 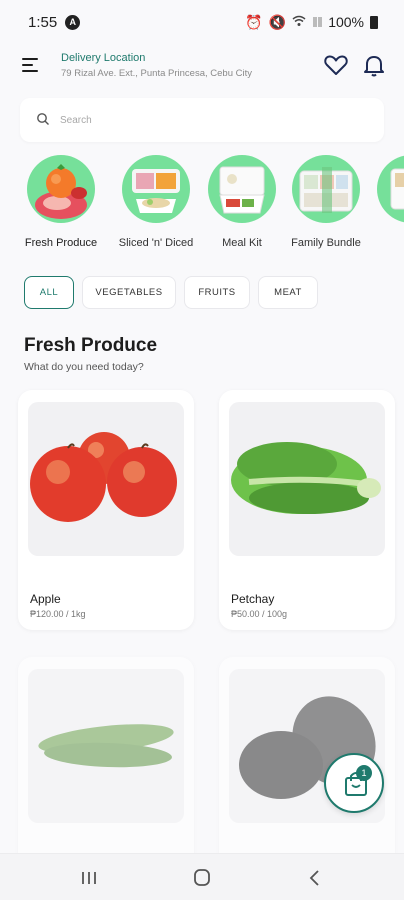 What do you see at coordinates (61, 243) in the screenshot?
I see `category-label: Fresh Produce` at bounding box center [61, 243].